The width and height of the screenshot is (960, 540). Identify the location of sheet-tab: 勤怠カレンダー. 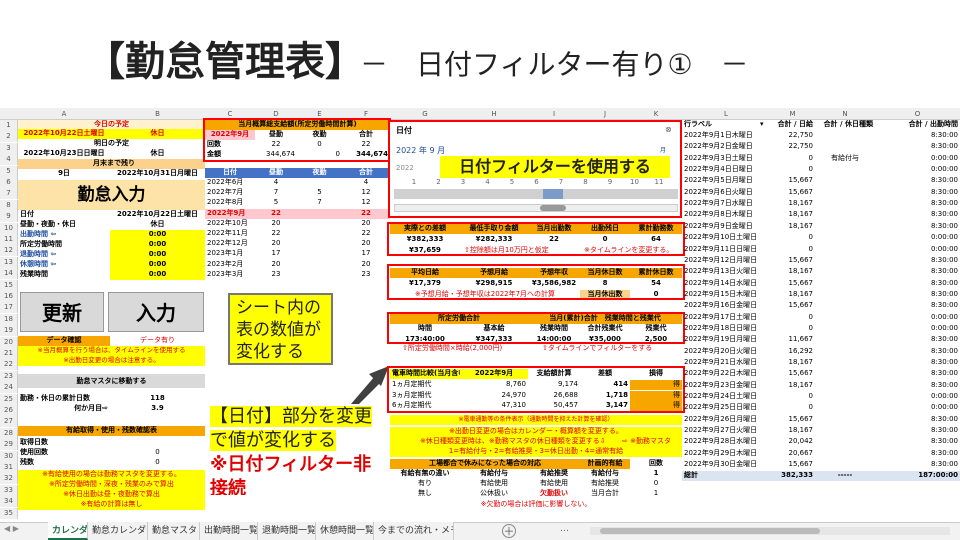
(118, 531).